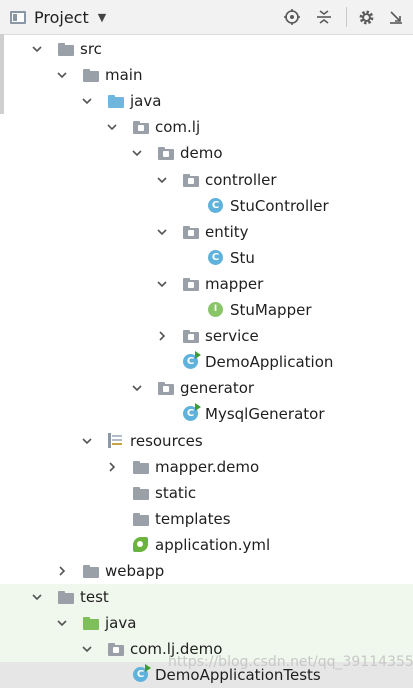 Image resolution: width=413 pixels, height=688 pixels. Describe the element at coordinates (206, 206) in the screenshot. I see `tree-node-stucontroller: C StuController` at that location.